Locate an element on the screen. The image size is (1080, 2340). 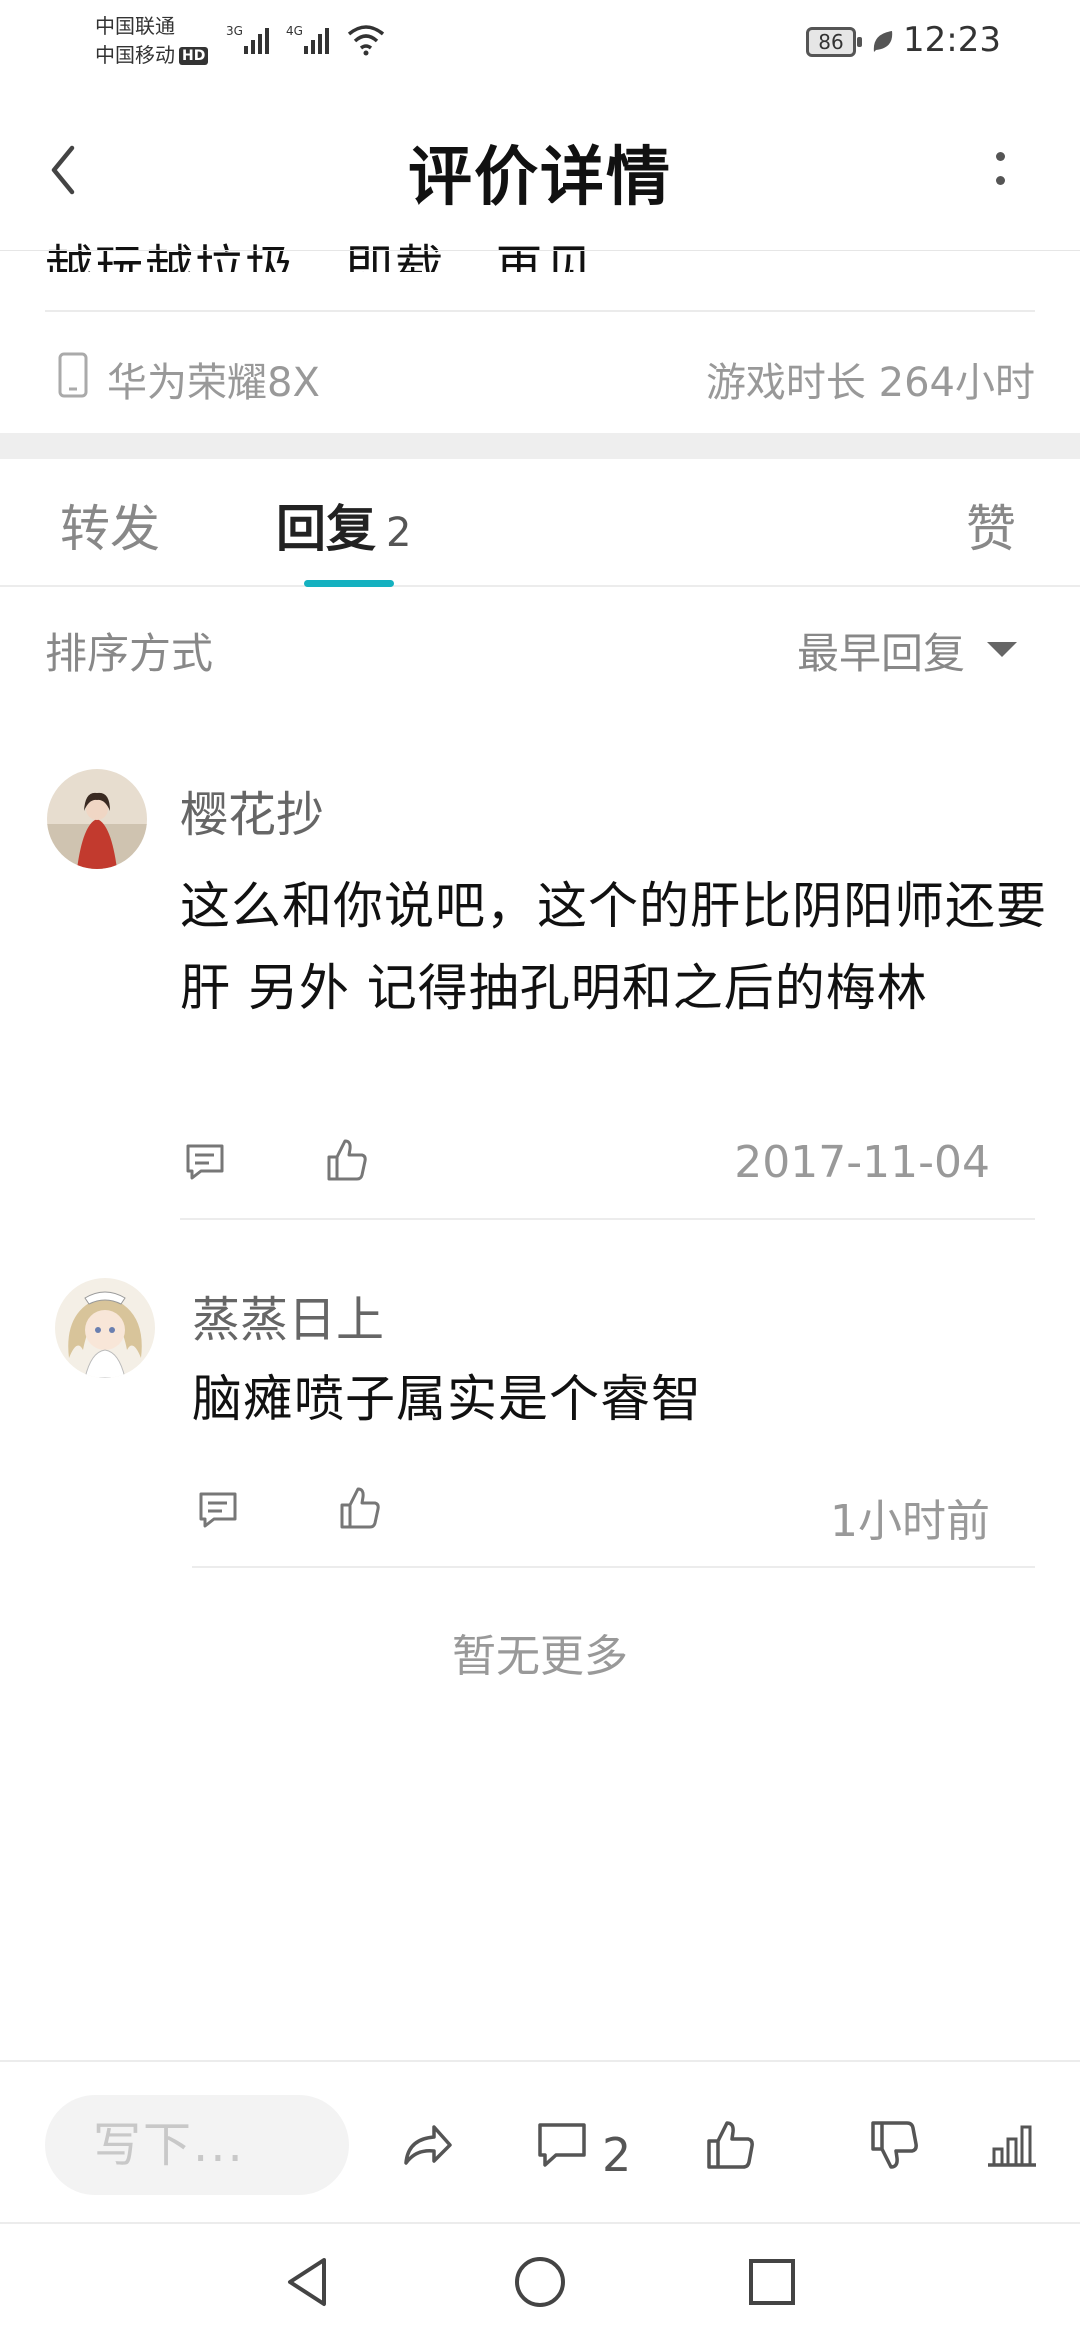
battery-indicator: 86 is located at coordinates (834, 42).